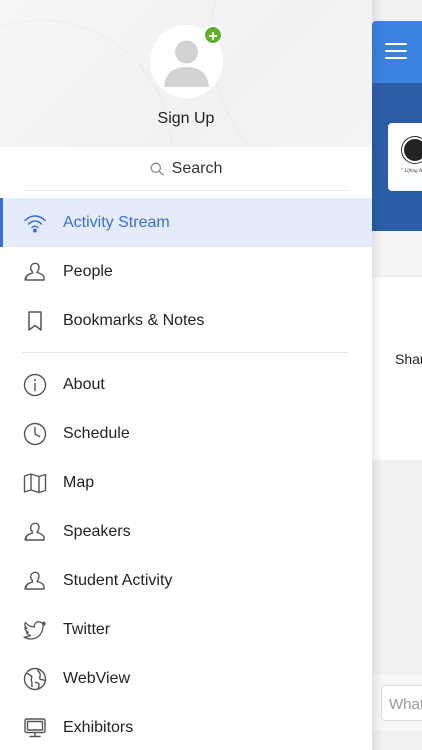  What do you see at coordinates (118, 580) in the screenshot?
I see `menu-item-label: Student Activity` at bounding box center [118, 580].